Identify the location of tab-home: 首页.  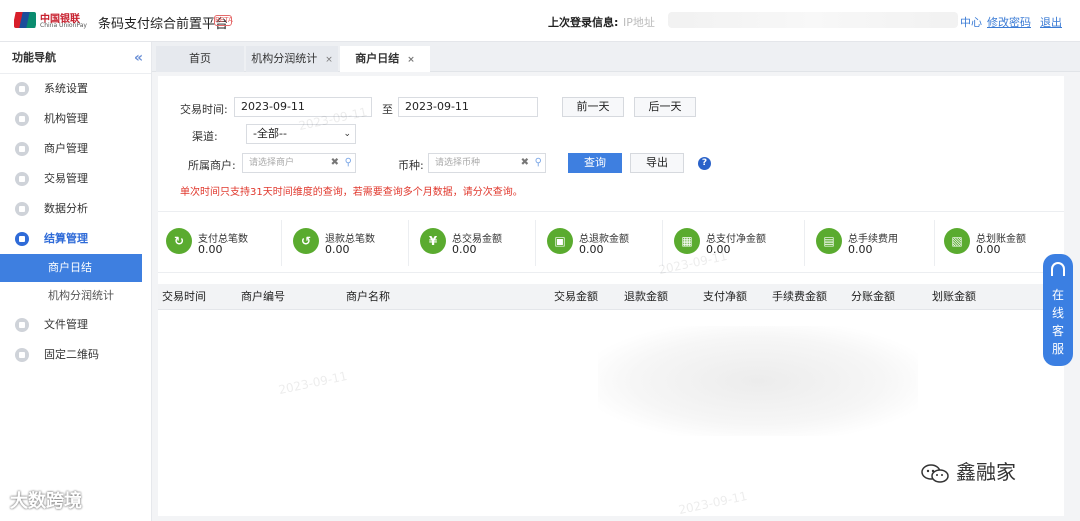
(200, 59).